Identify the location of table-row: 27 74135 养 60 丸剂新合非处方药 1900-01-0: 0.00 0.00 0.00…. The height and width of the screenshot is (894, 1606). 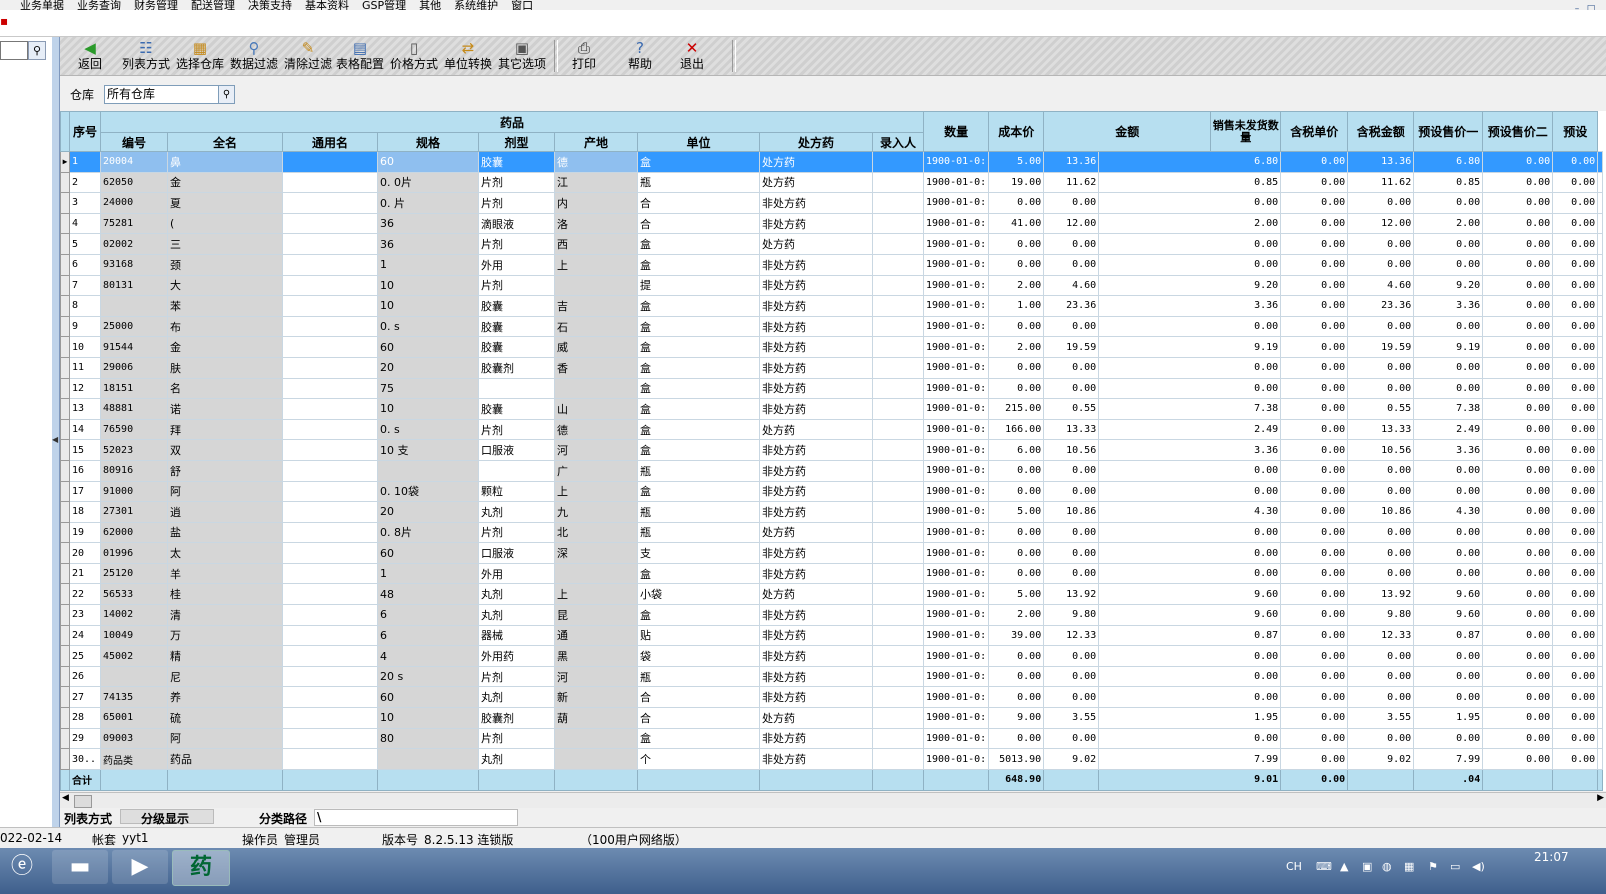
(832, 697).